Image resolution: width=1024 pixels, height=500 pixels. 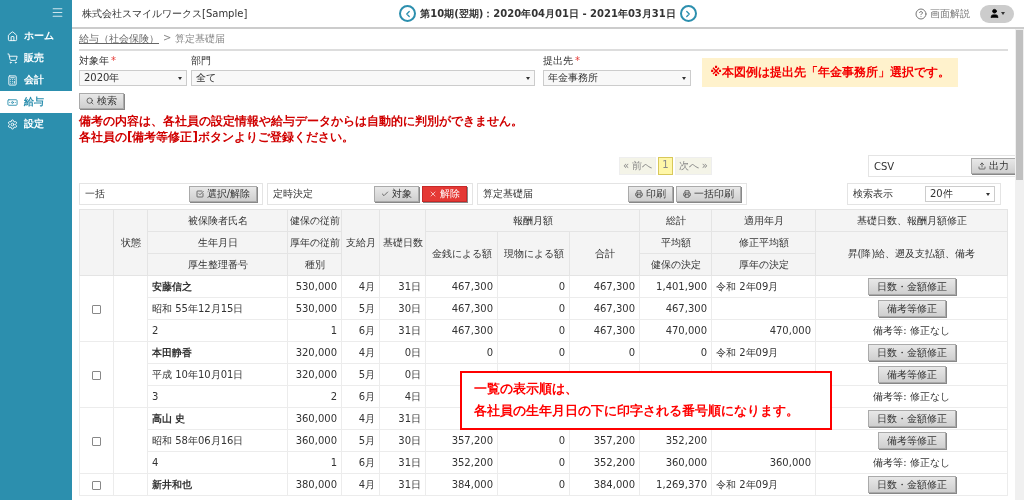 I want to click on table-cell: 320,000, so click(x=314, y=352).